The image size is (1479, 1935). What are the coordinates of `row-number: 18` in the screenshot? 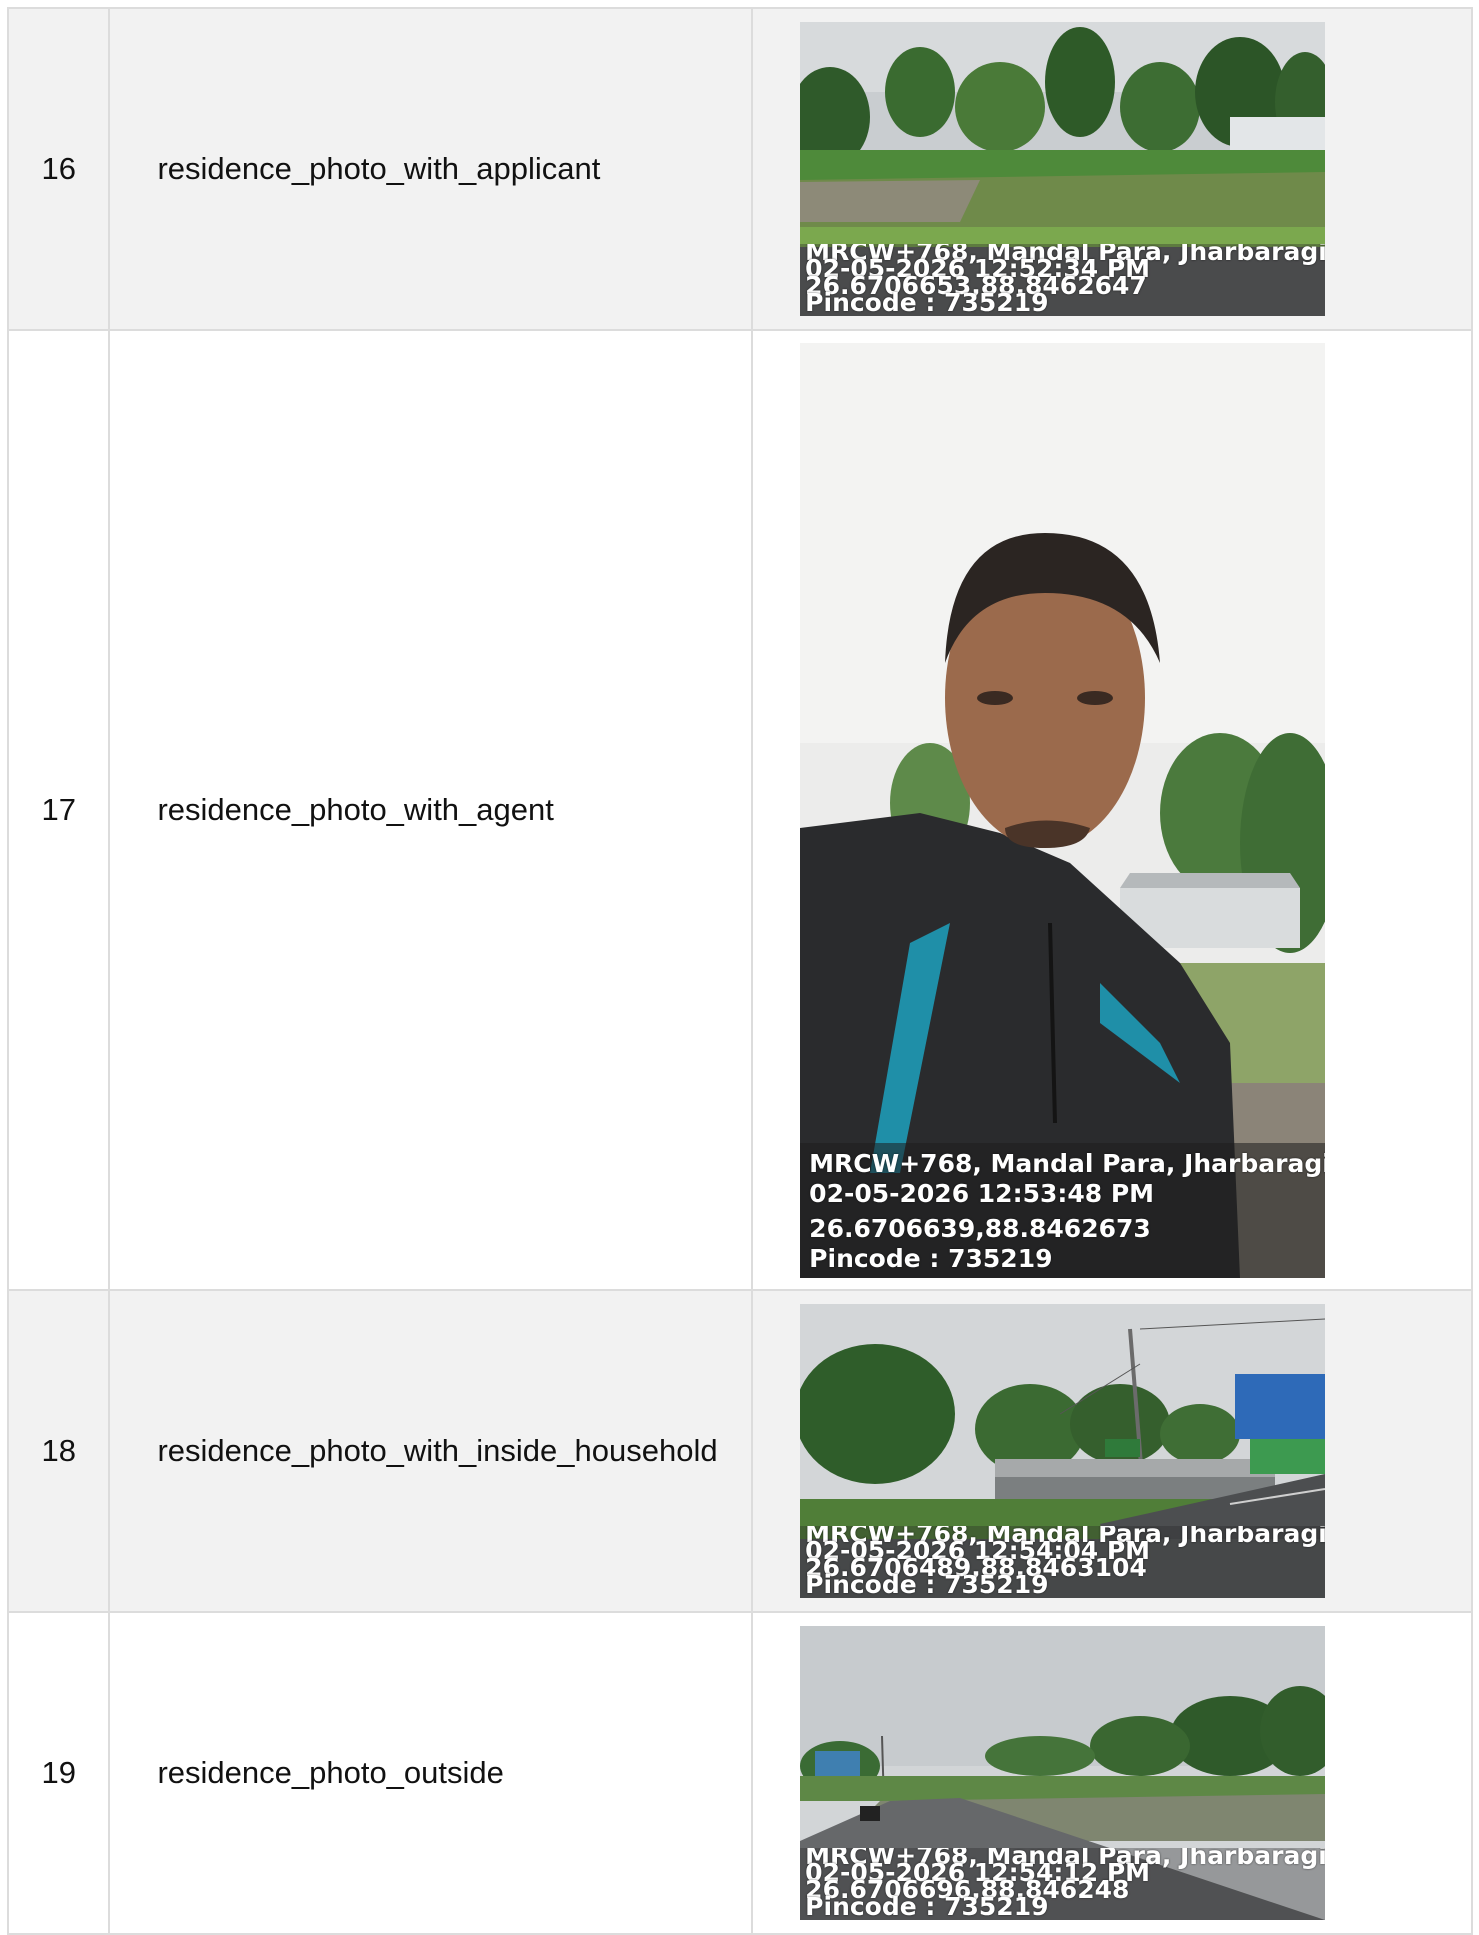 It's located at (58, 1451).